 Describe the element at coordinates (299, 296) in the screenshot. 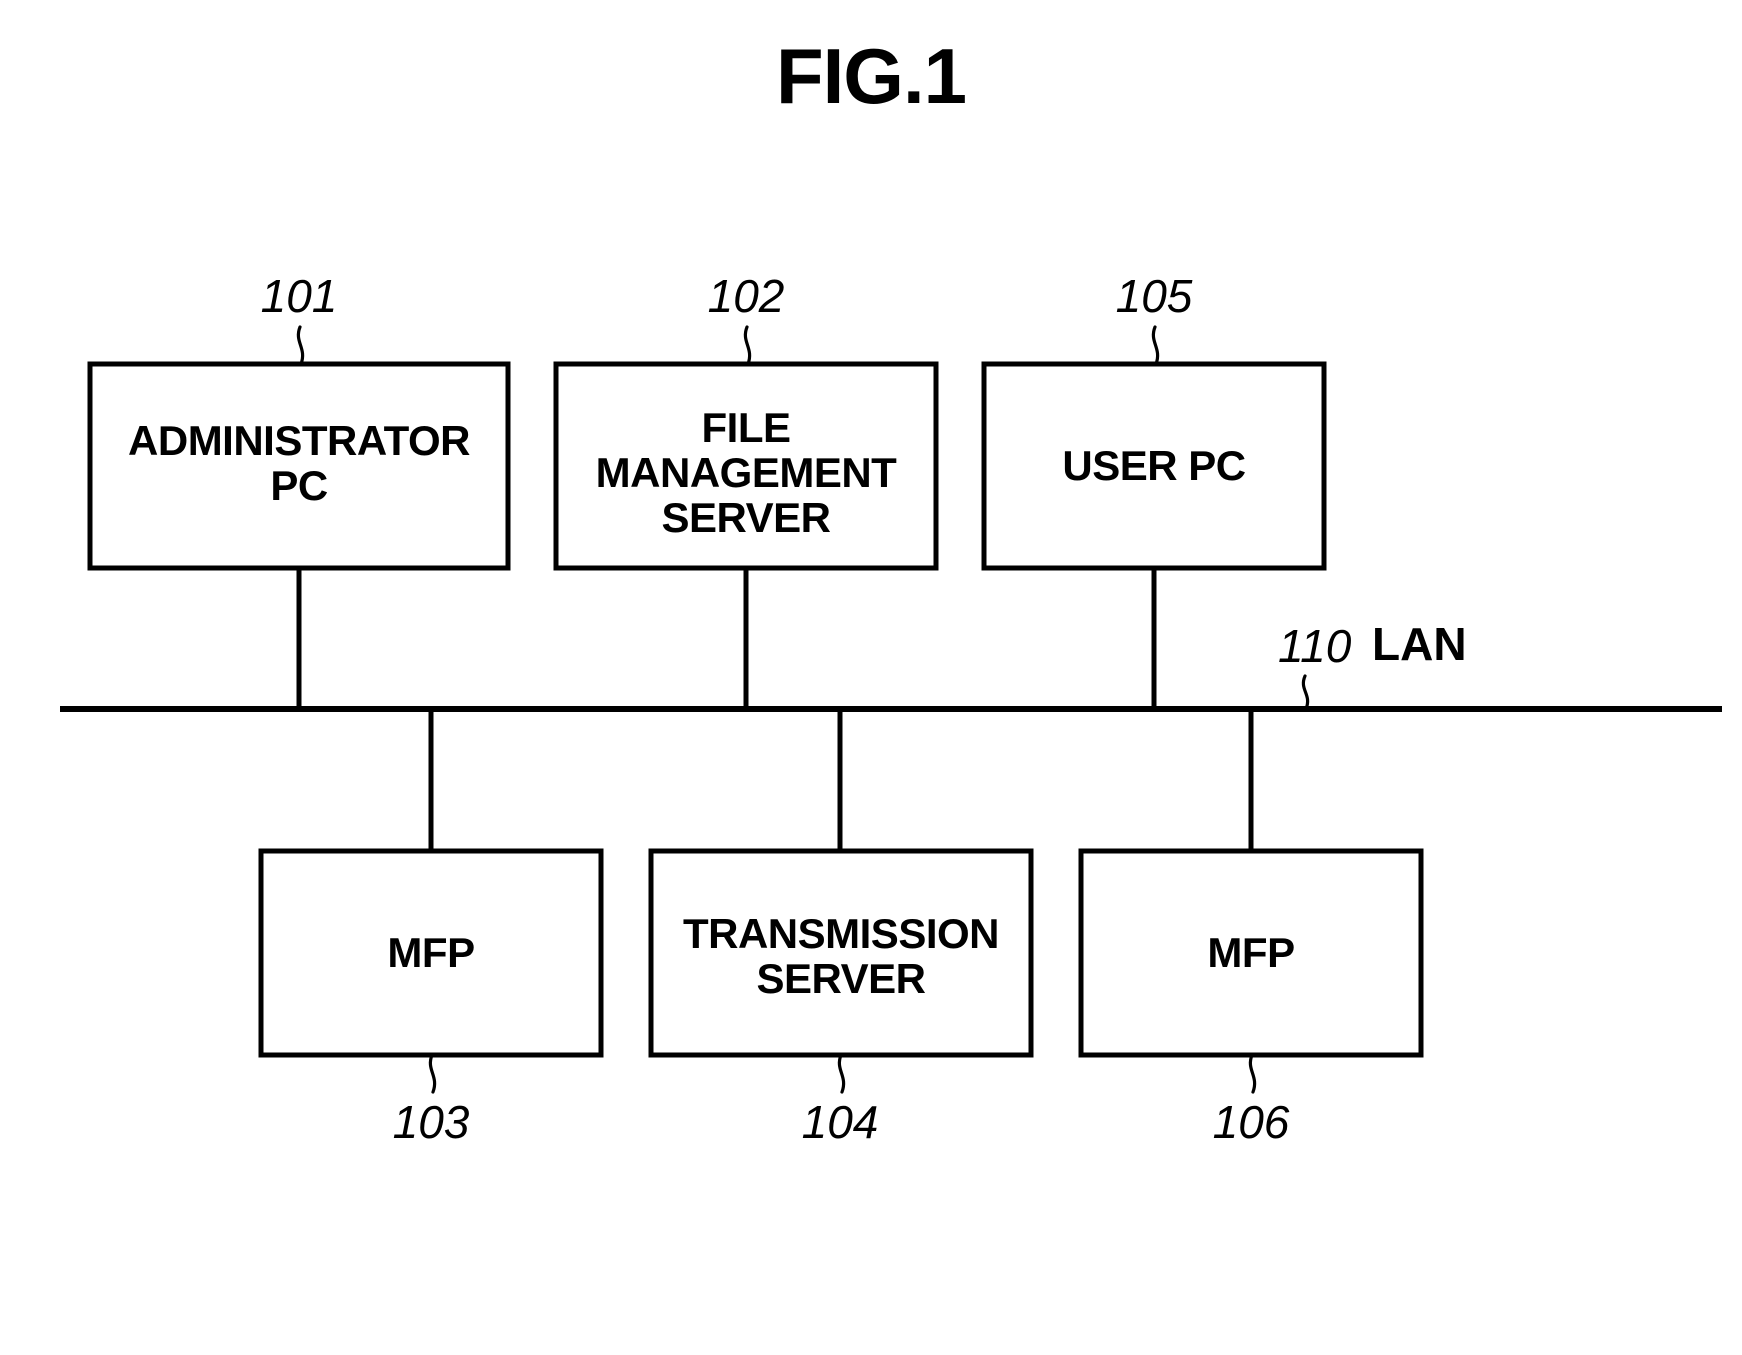

I see `administrator-pc-ref-number: 101` at that location.